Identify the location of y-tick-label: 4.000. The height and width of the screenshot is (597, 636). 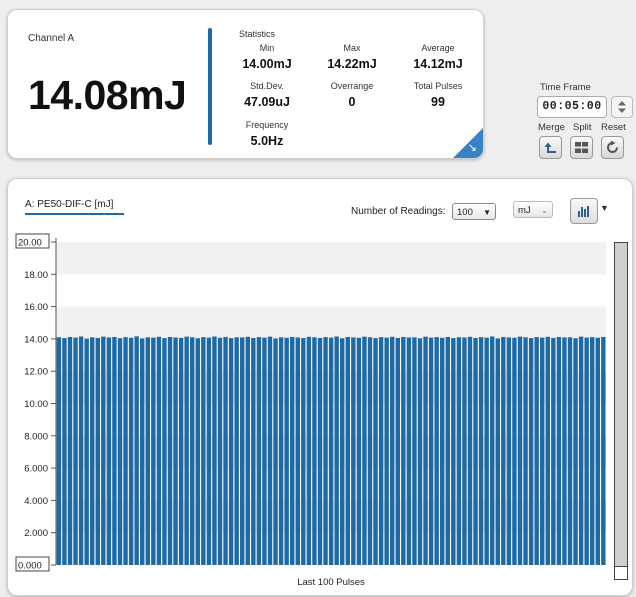
(36, 501).